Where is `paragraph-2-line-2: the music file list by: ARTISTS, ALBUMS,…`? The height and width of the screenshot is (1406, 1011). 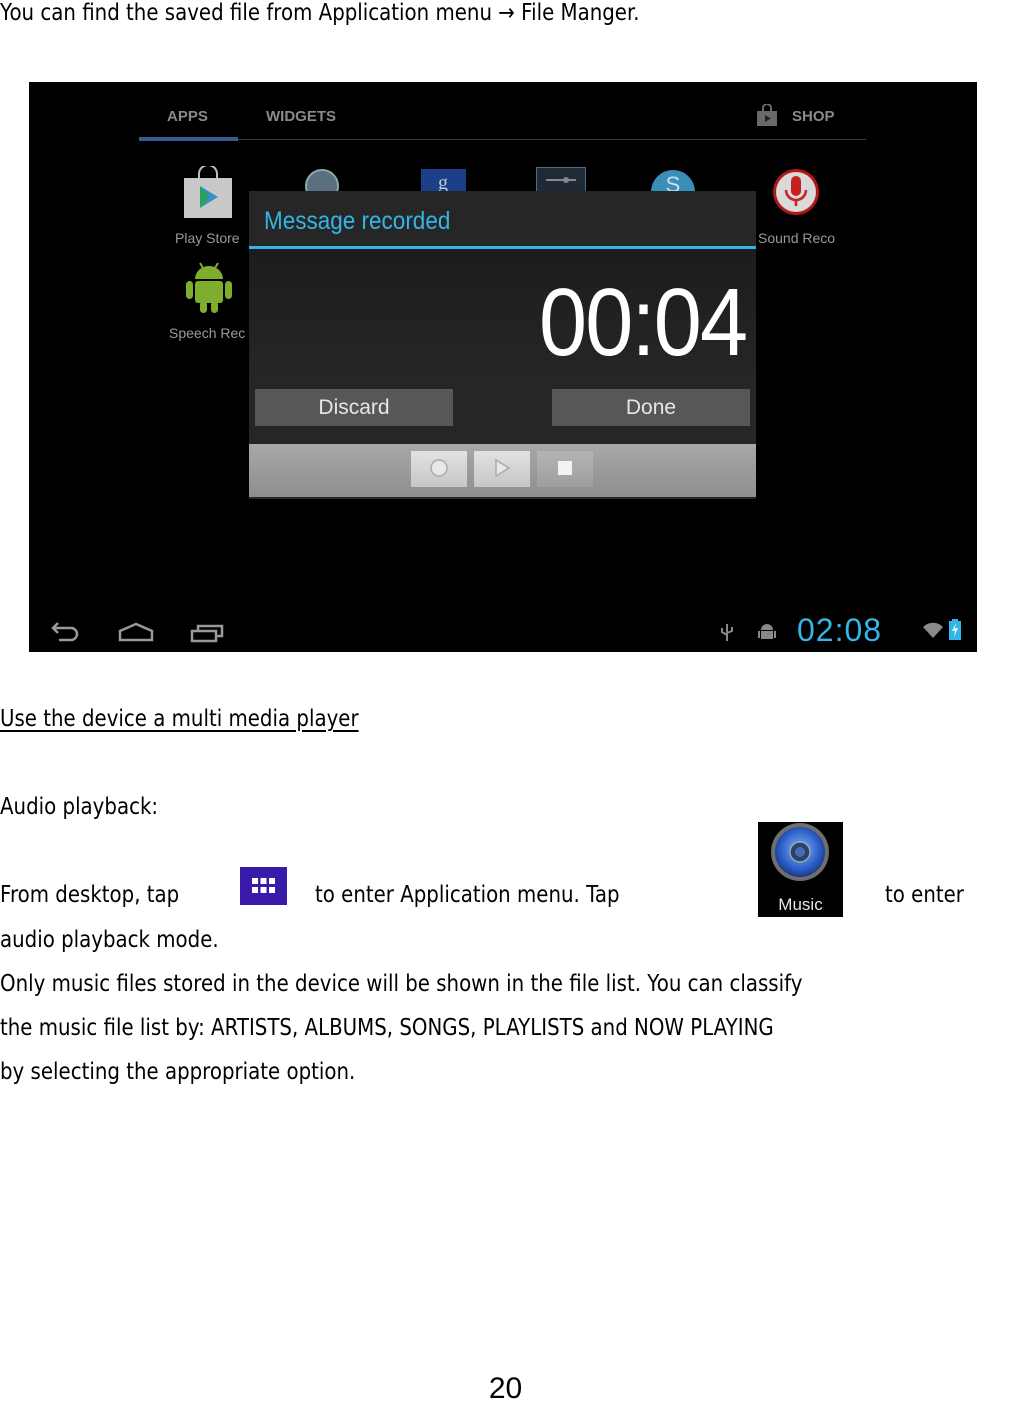
paragraph-2-line-2: the music file list by: ARTISTS, ALBUMS,… is located at coordinates (387, 1028).